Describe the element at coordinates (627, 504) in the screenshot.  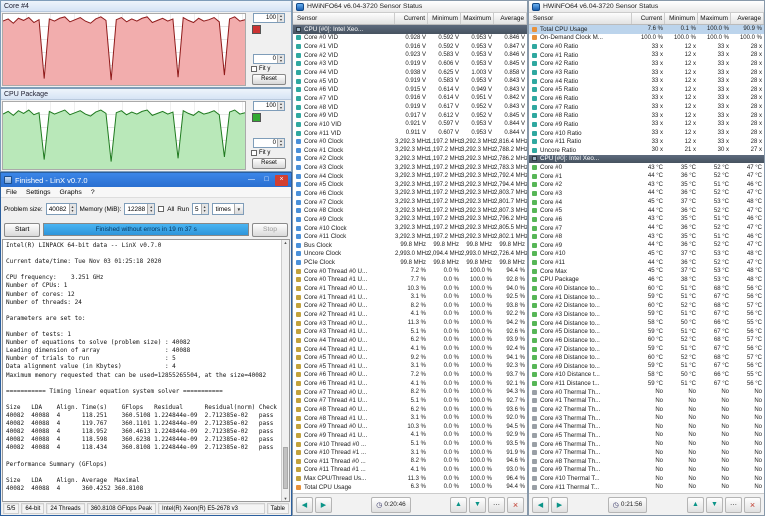
I see `reset-minmax-clock-button: ◷ 0:21:56` at that location.